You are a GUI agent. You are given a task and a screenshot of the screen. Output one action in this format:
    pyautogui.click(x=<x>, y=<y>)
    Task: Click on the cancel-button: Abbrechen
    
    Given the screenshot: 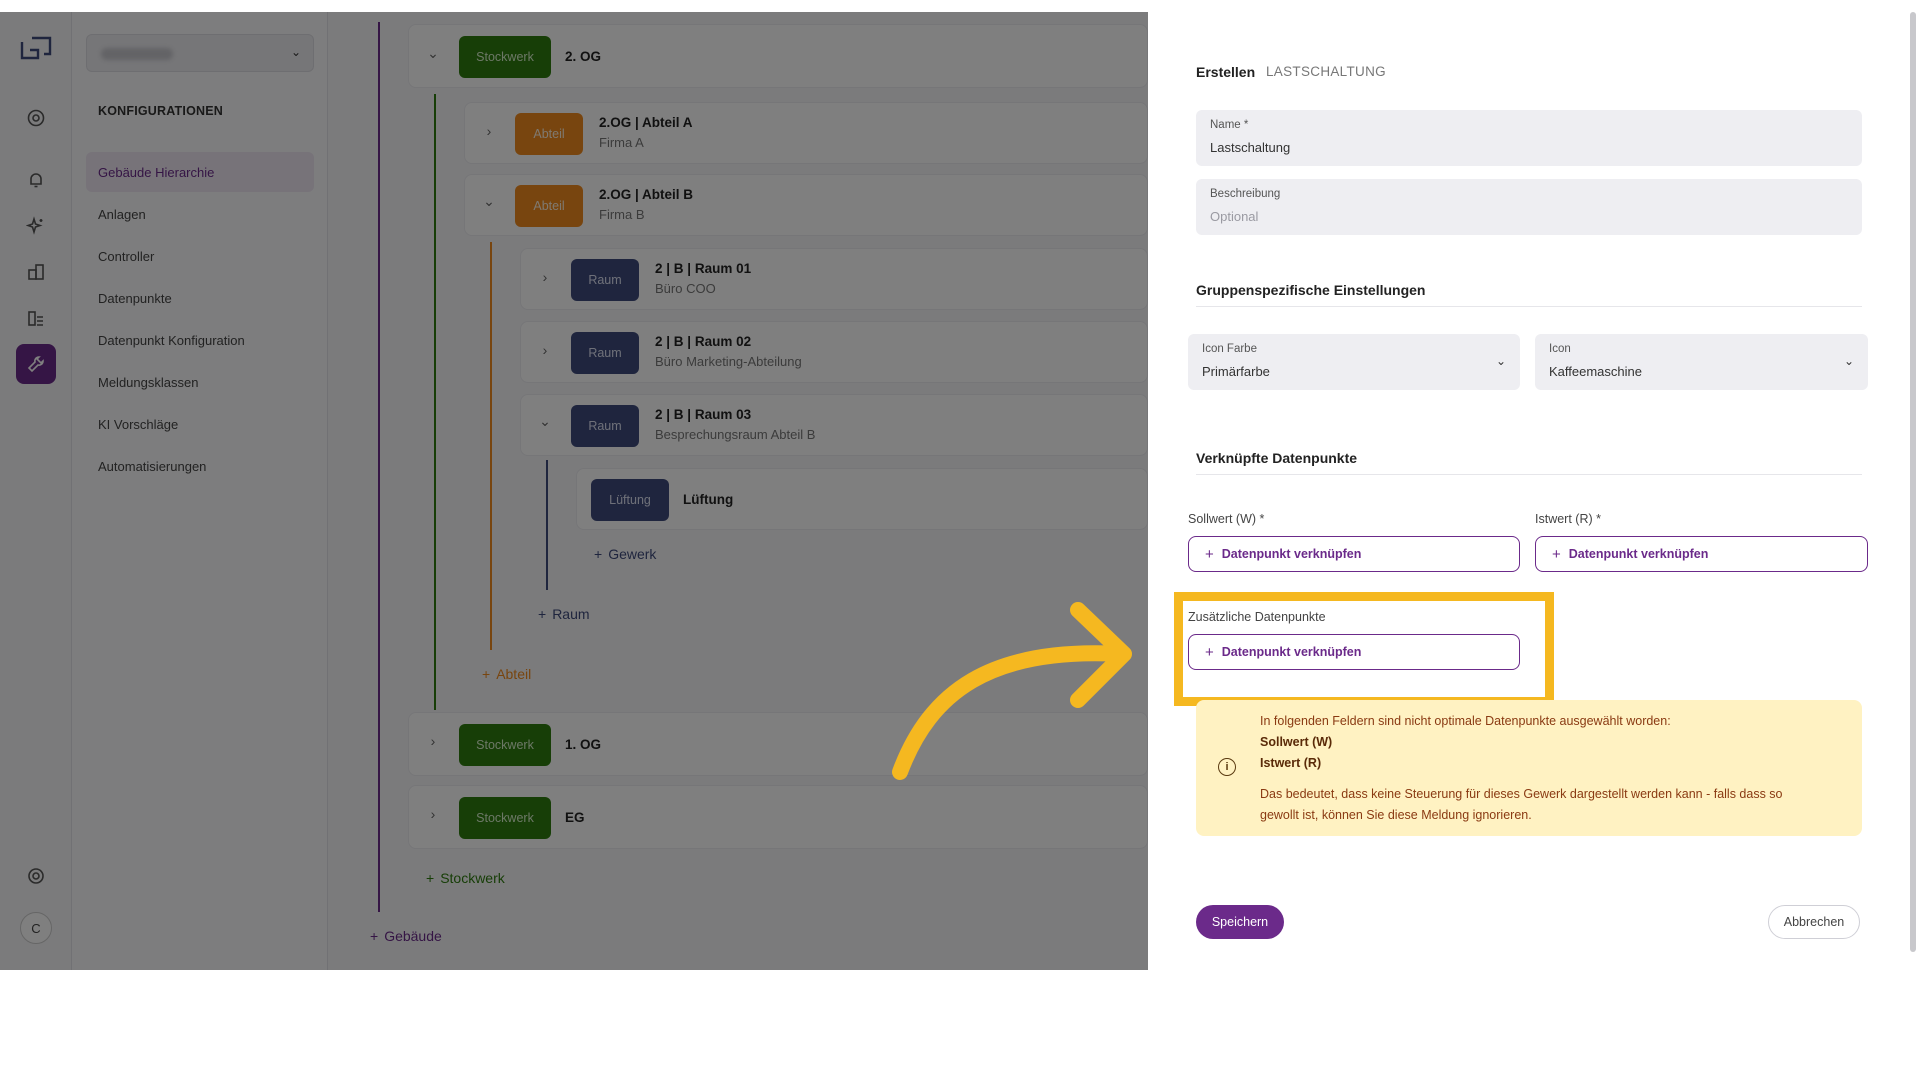 What is the action you would take?
    pyautogui.click(x=1814, y=922)
    